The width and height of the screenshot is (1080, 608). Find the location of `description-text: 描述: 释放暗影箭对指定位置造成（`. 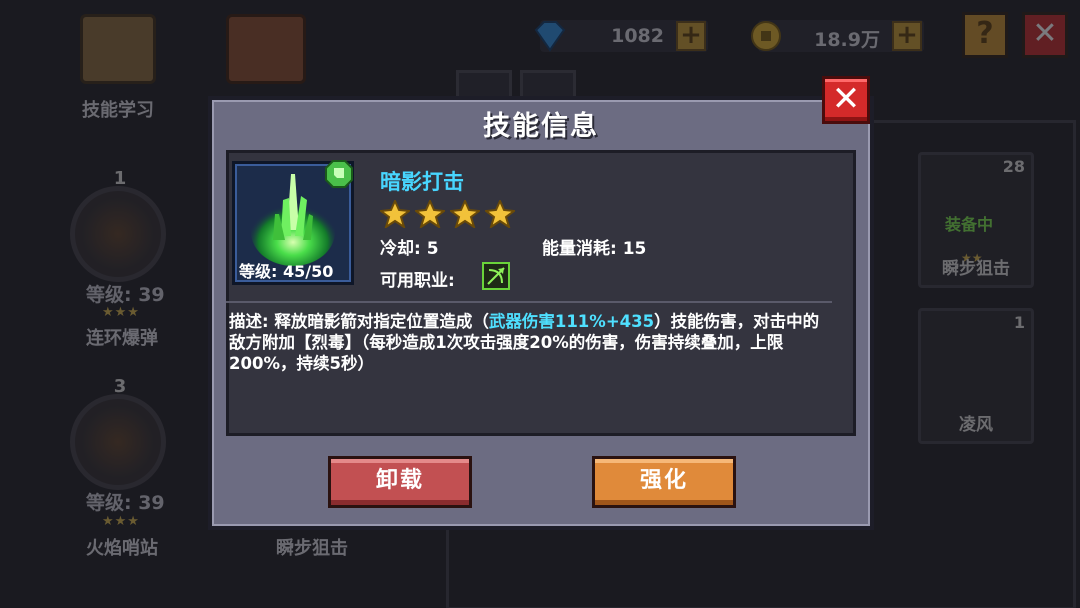

description-text: 描述: 释放暗影箭对指定位置造成（ is located at coordinates (359, 321).